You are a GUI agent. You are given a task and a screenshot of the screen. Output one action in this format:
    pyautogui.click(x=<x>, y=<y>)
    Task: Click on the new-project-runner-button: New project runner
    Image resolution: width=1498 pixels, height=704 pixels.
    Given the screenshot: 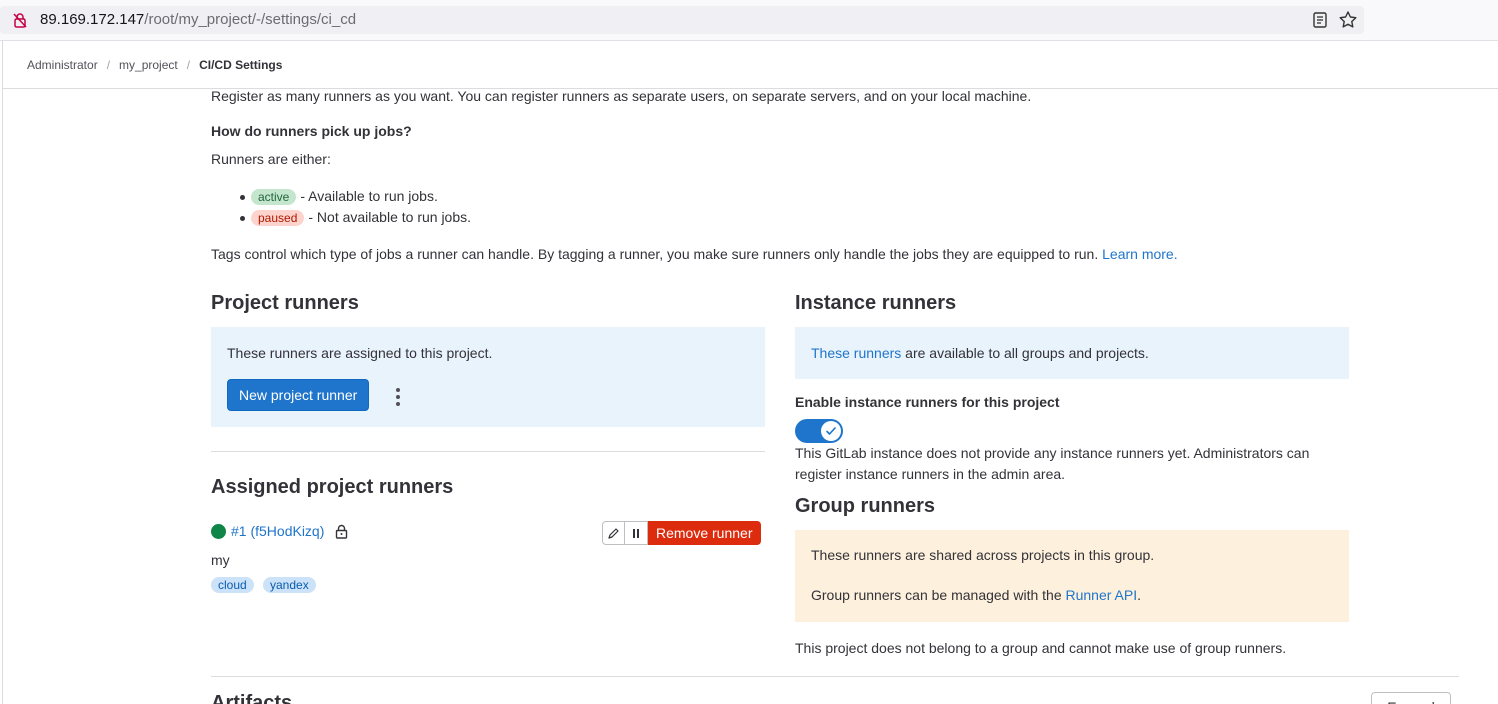 What is the action you would take?
    pyautogui.click(x=298, y=395)
    